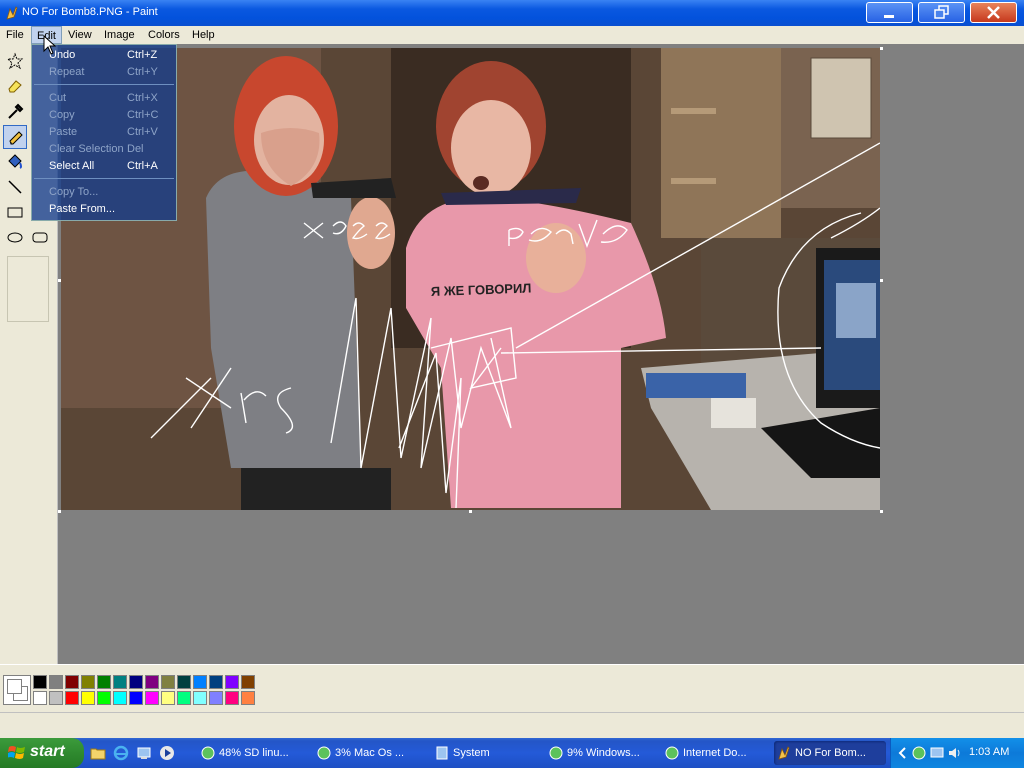  I want to click on ellipse-icon, so click(15, 237).